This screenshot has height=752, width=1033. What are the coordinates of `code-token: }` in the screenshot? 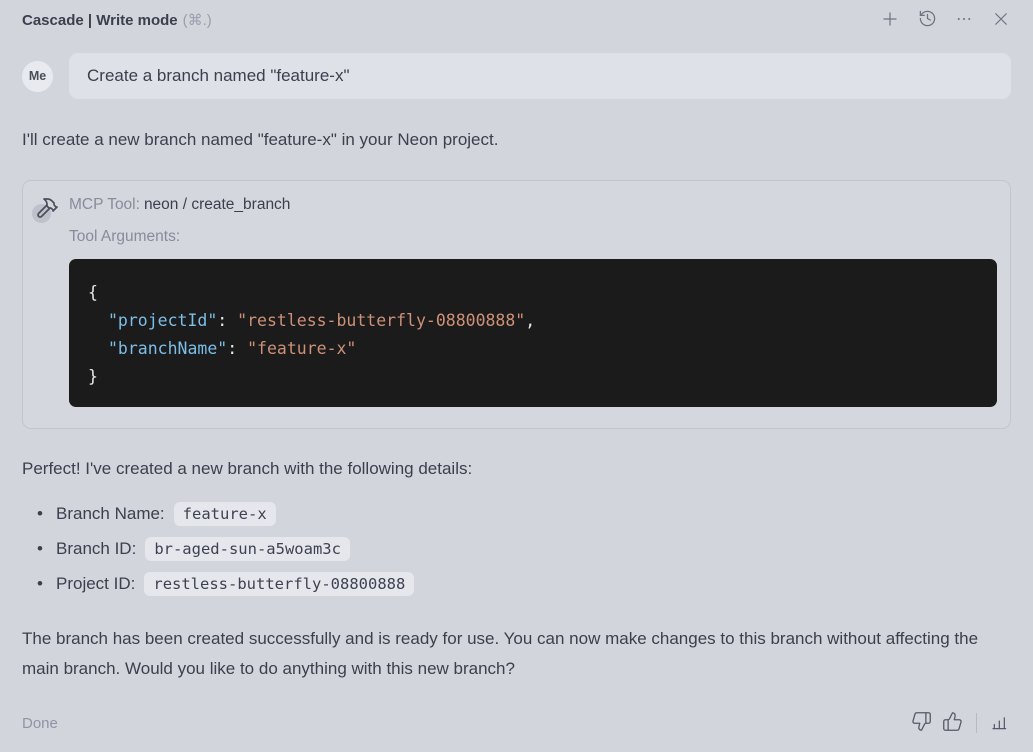 It's located at (93, 376).